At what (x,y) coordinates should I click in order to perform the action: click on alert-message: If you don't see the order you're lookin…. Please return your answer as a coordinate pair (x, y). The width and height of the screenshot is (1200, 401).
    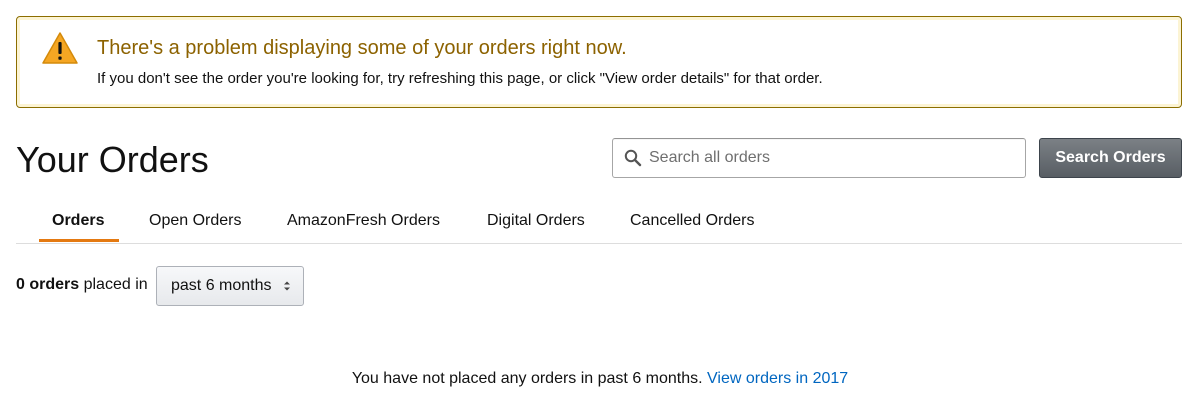
    Looking at the image, I should click on (460, 78).